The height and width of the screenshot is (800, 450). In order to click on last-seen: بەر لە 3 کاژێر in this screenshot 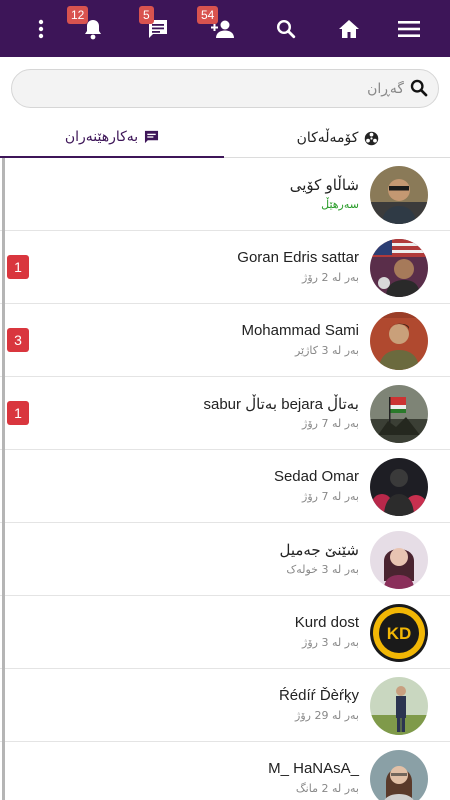, I will do `click(326, 350)`.